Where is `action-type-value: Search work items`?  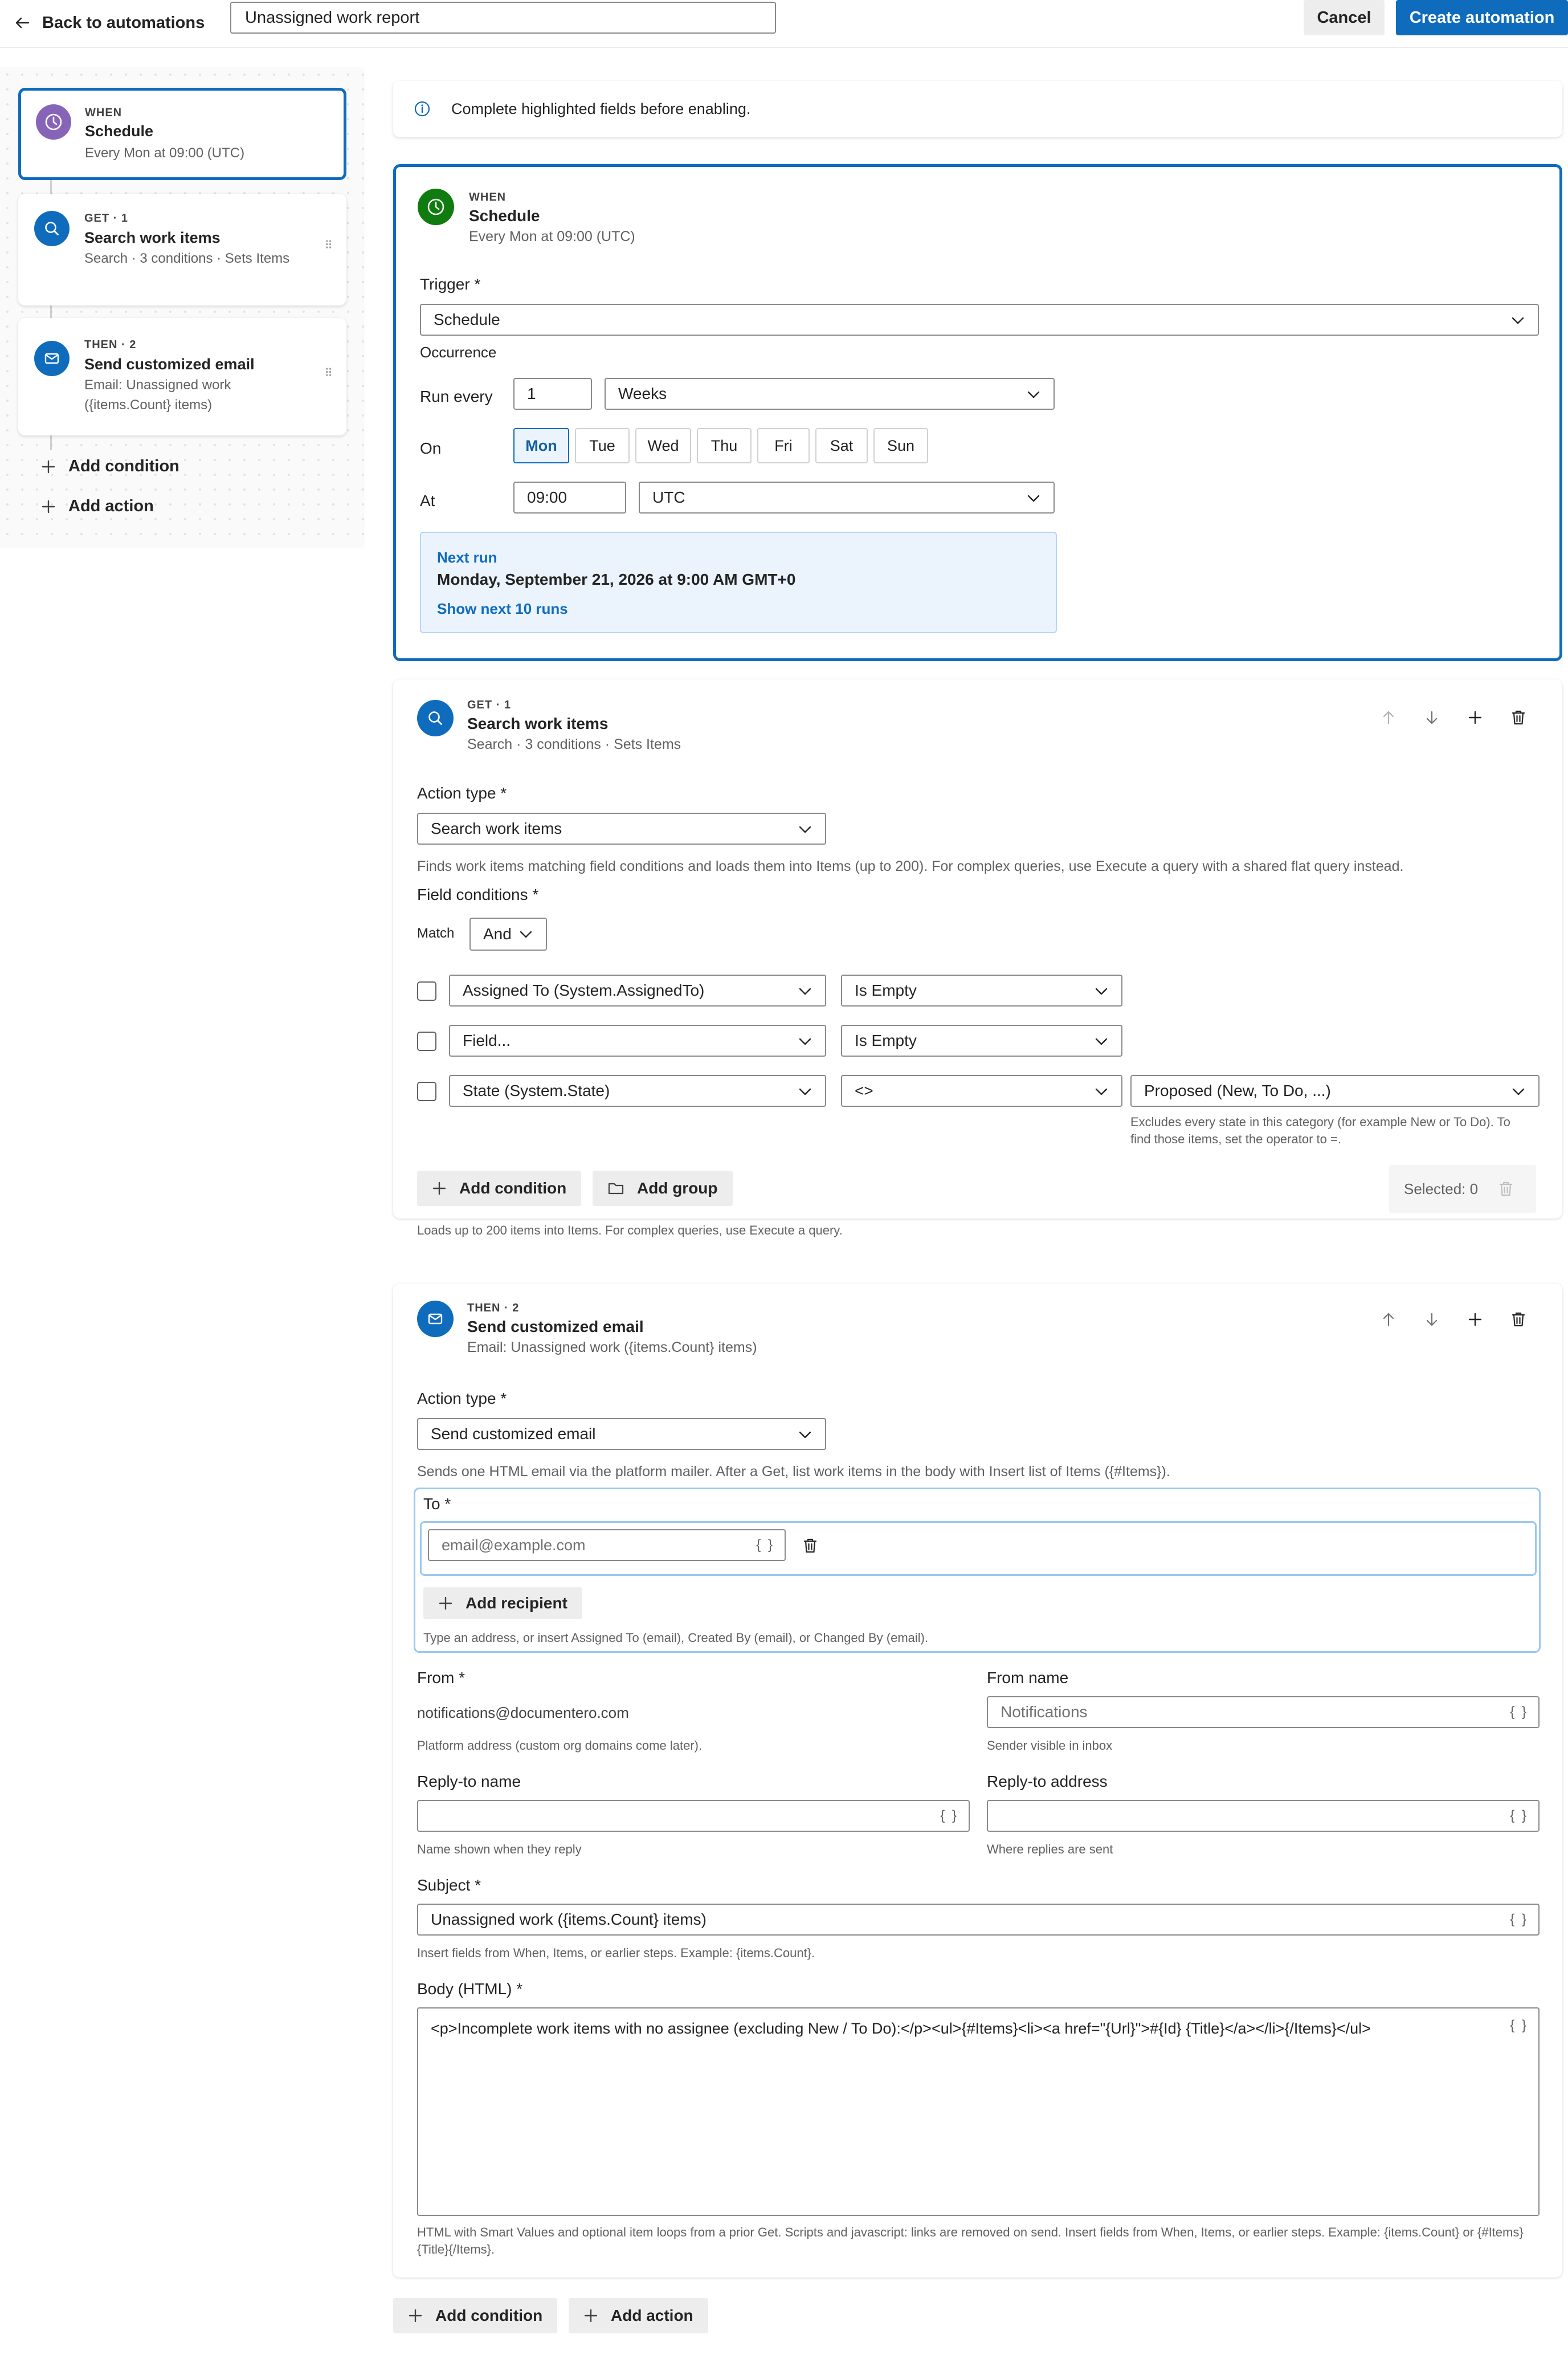 action-type-value: Search work items is located at coordinates (496, 828).